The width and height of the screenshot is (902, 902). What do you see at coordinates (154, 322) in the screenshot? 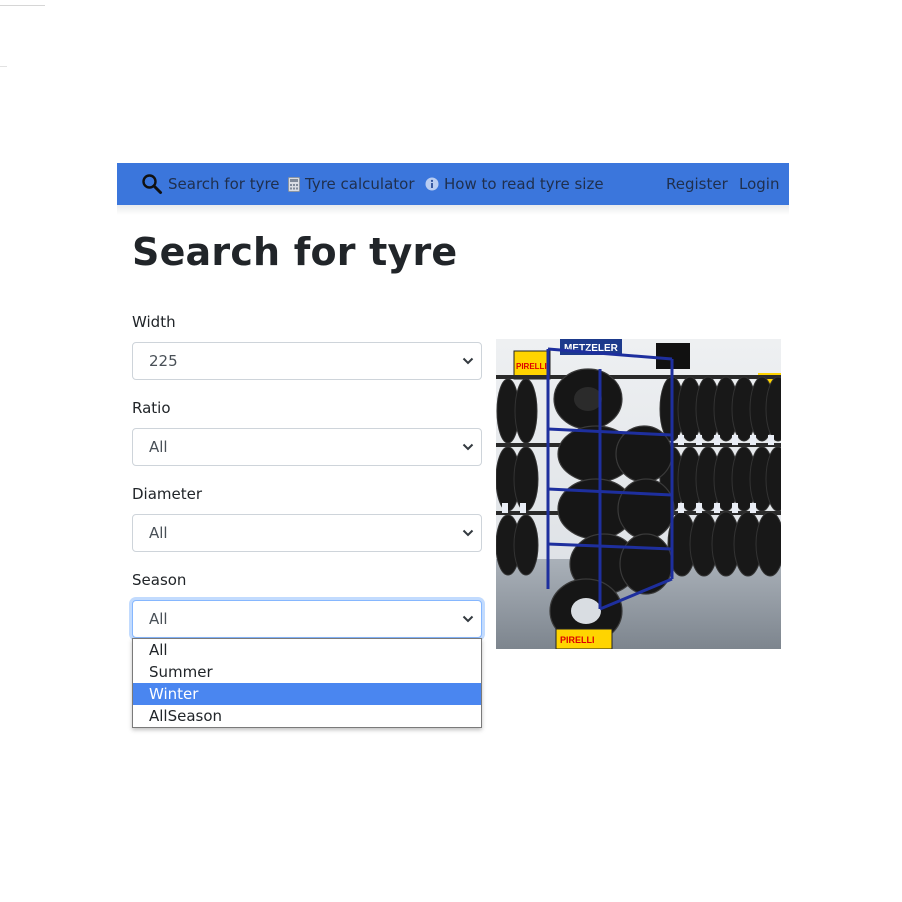
I see `width-label: Width` at bounding box center [154, 322].